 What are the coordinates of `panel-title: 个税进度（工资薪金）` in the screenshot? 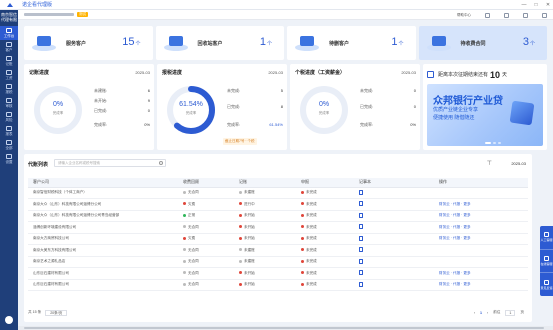 It's located at (320, 73).